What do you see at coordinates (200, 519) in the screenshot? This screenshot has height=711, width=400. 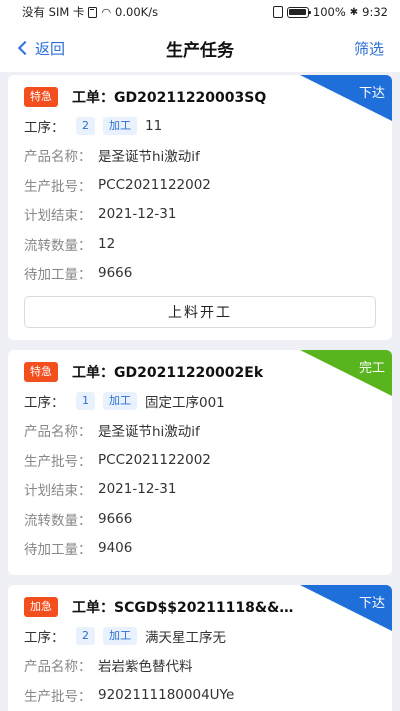 I see `transfer-qty-row: 流转数量： 9666` at bounding box center [200, 519].